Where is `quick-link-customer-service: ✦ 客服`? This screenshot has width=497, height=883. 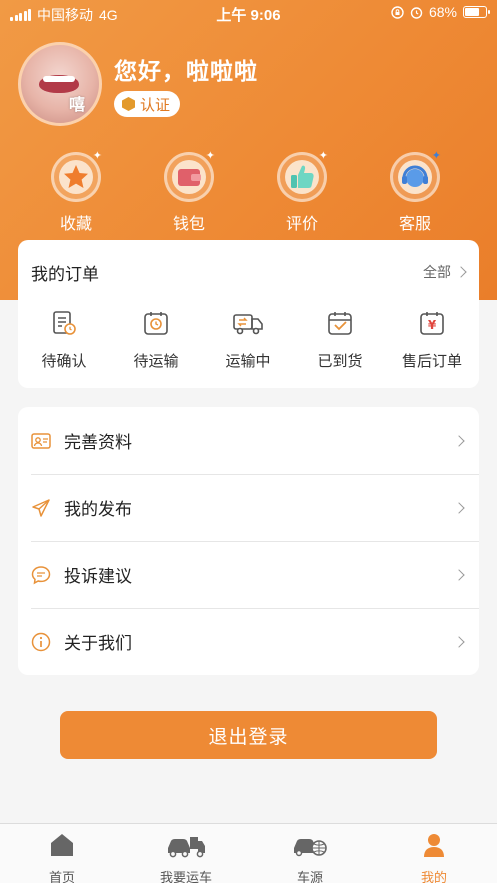
quick-link-customer-service: ✦ 客服 is located at coordinates (415, 192).